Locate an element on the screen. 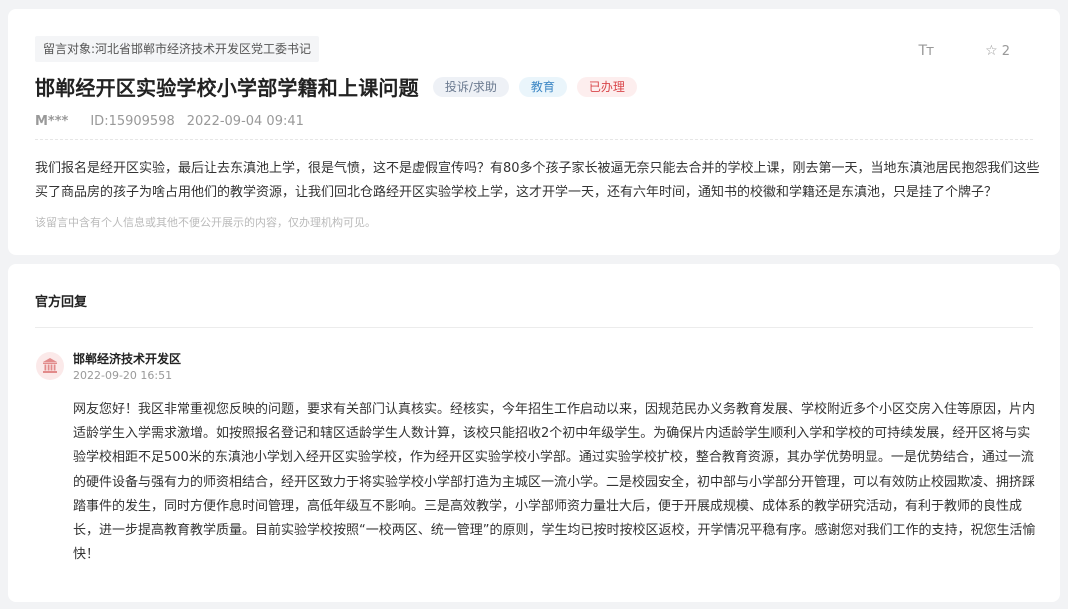 This screenshot has height=609, width=1068. message-tools: Tт ☆ 2 is located at coordinates (964, 51).